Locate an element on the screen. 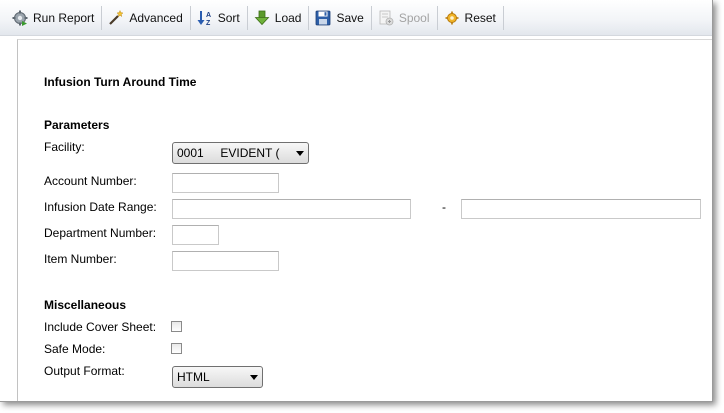  reset-label: Reset is located at coordinates (480, 18).